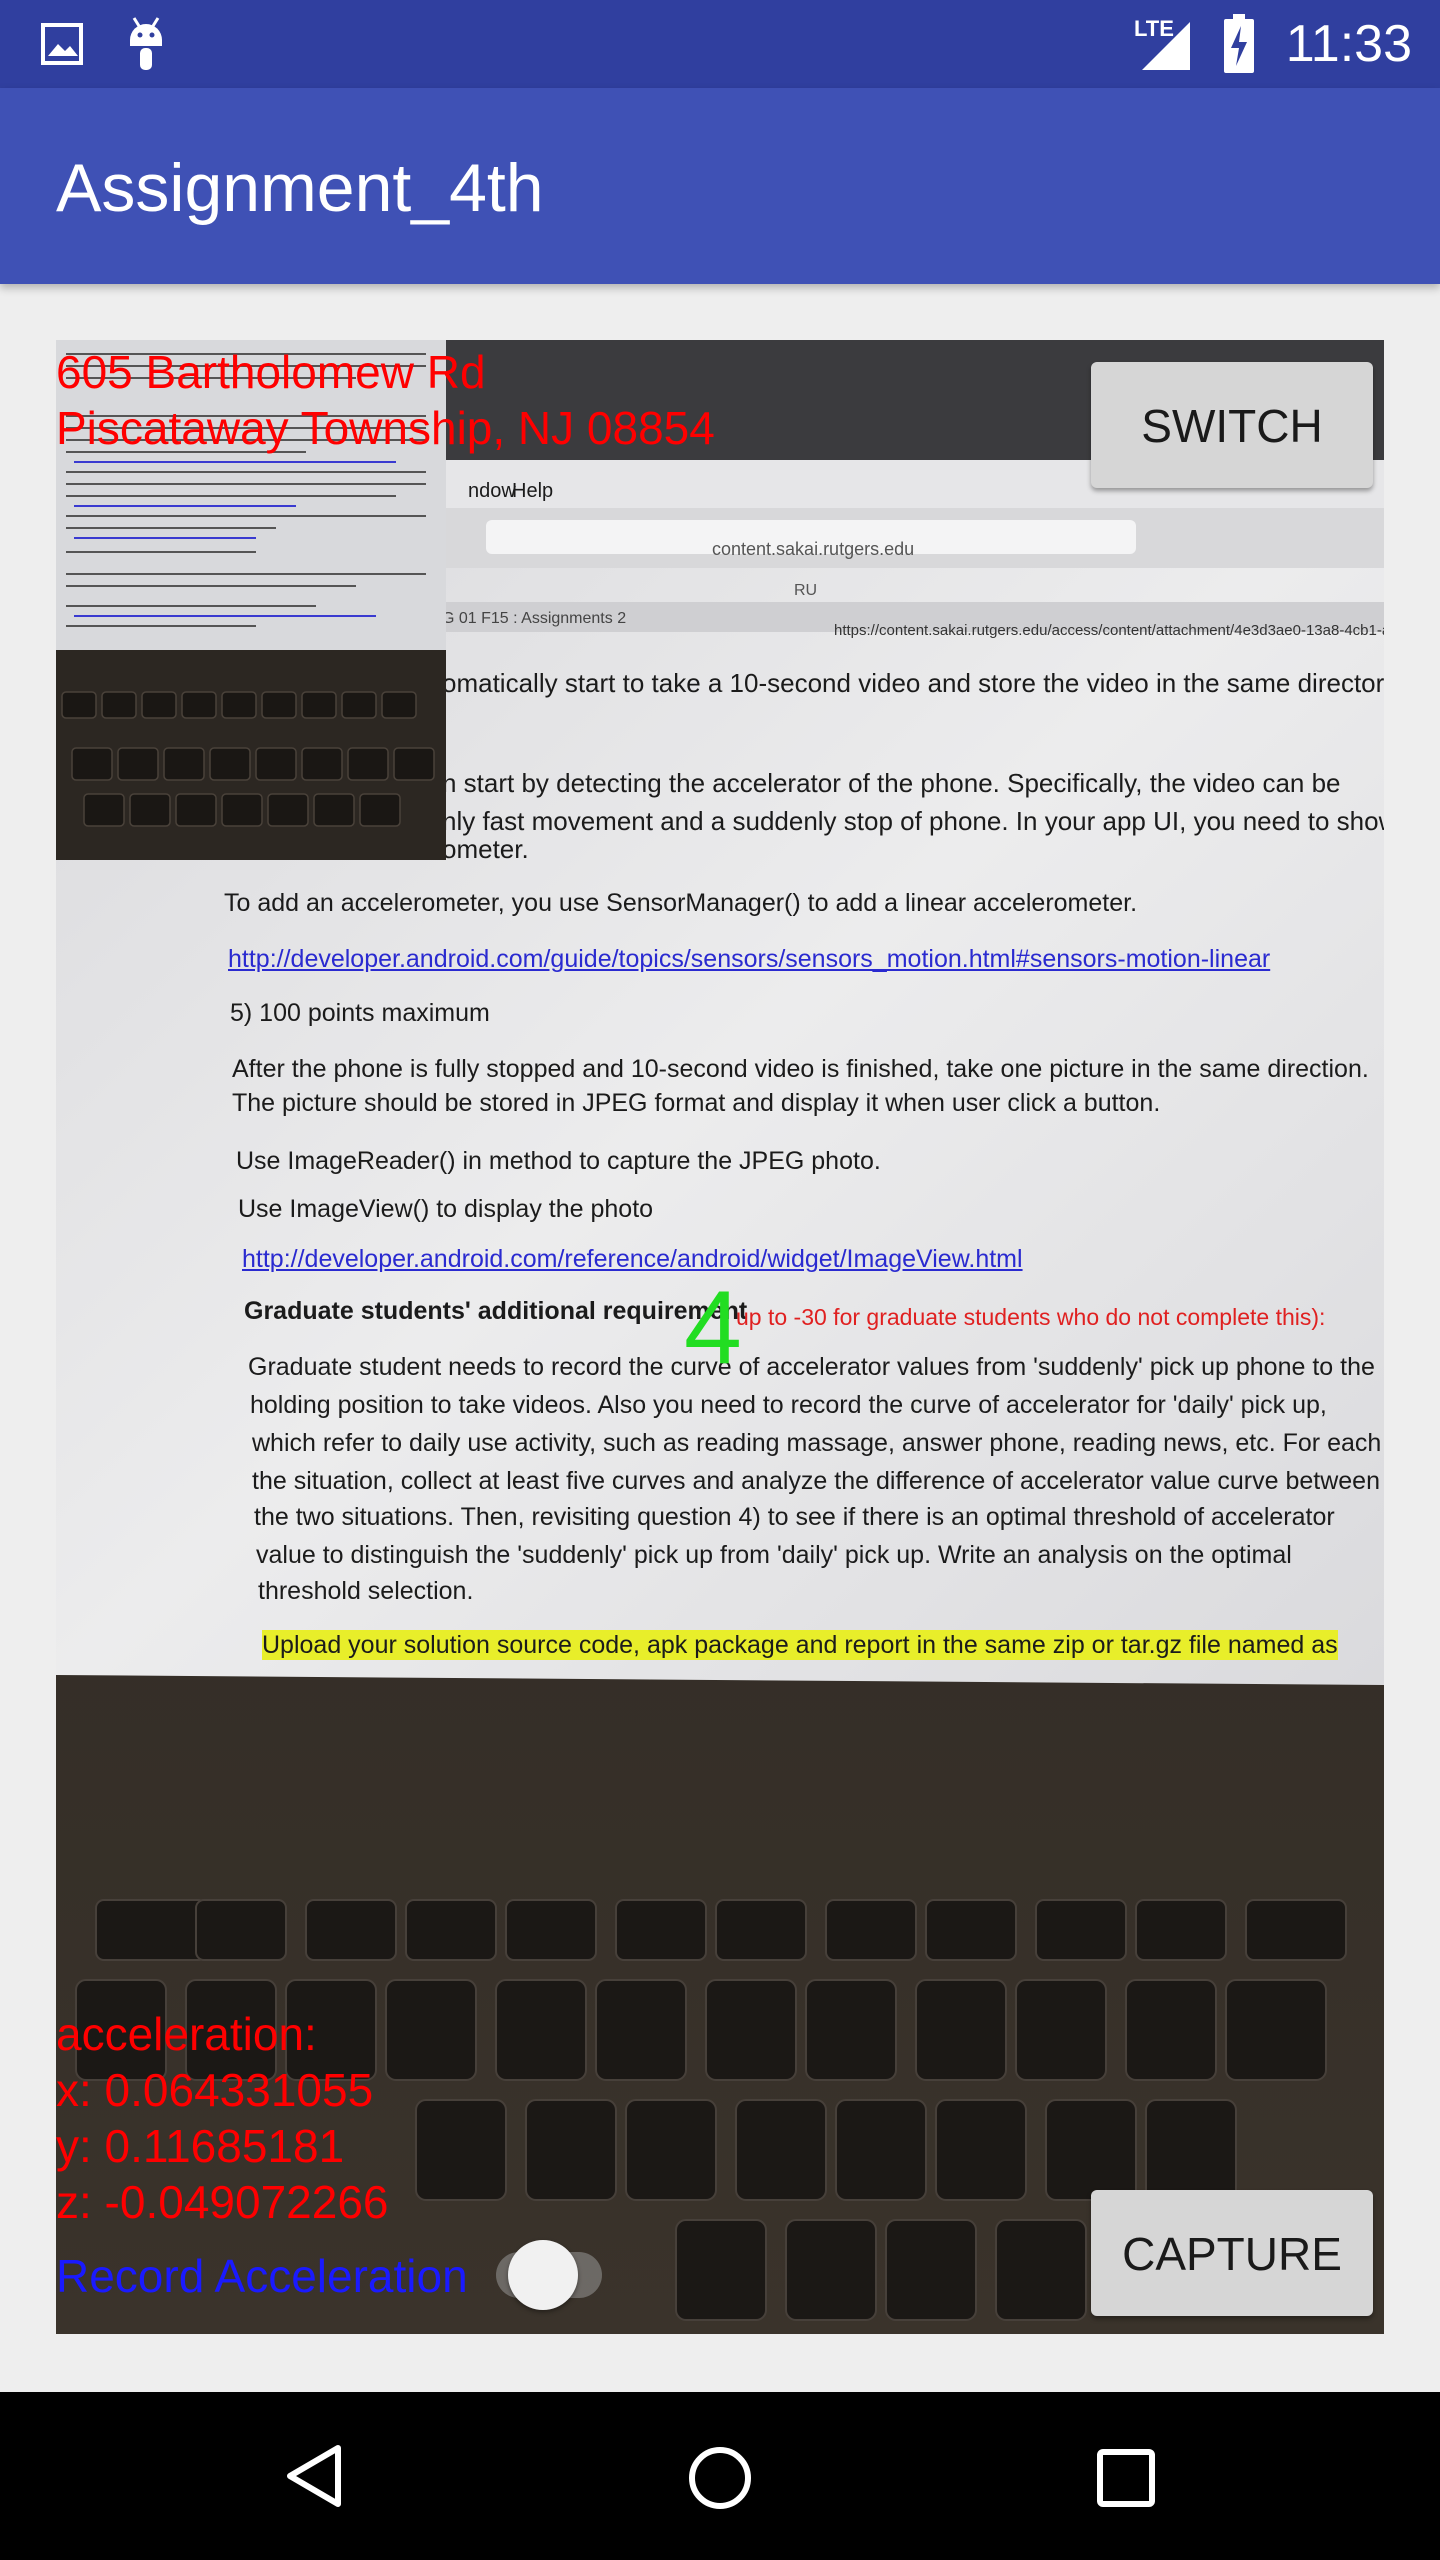 The width and height of the screenshot is (1440, 2560). I want to click on doc-points: 5) 100 points maximum, so click(360, 1013).